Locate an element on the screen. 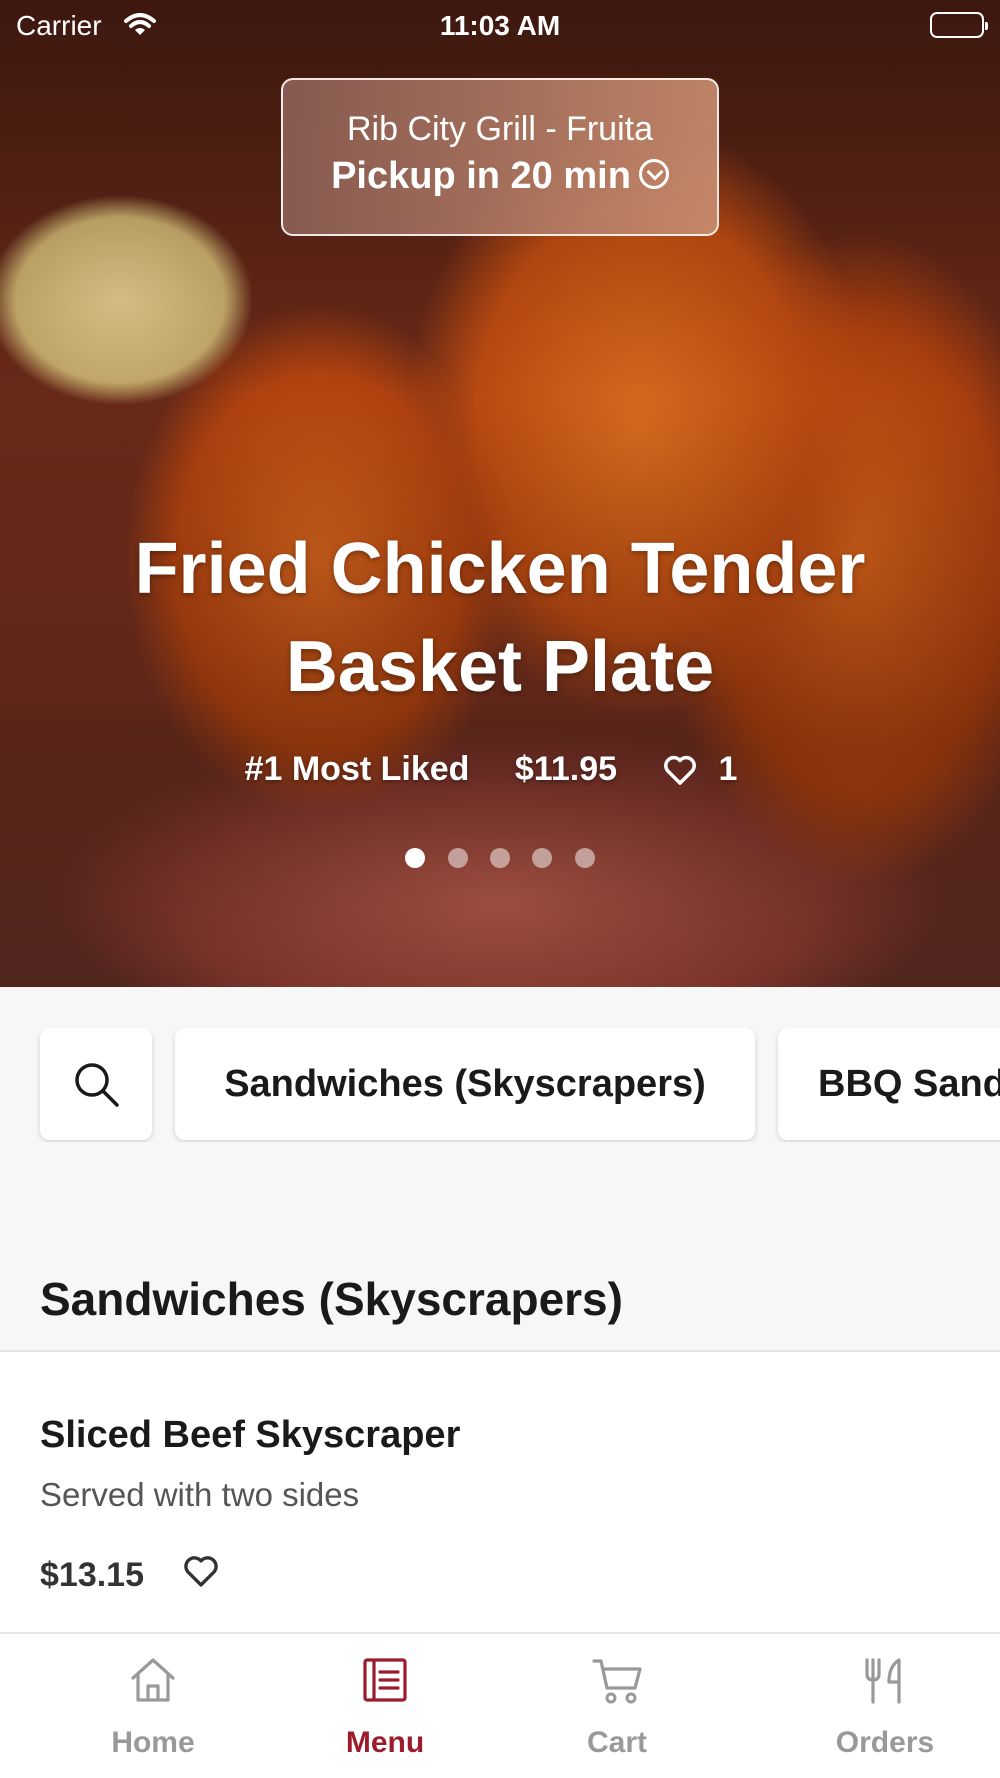 The width and height of the screenshot is (1000, 1778). cart-icon is located at coordinates (617, 1683).